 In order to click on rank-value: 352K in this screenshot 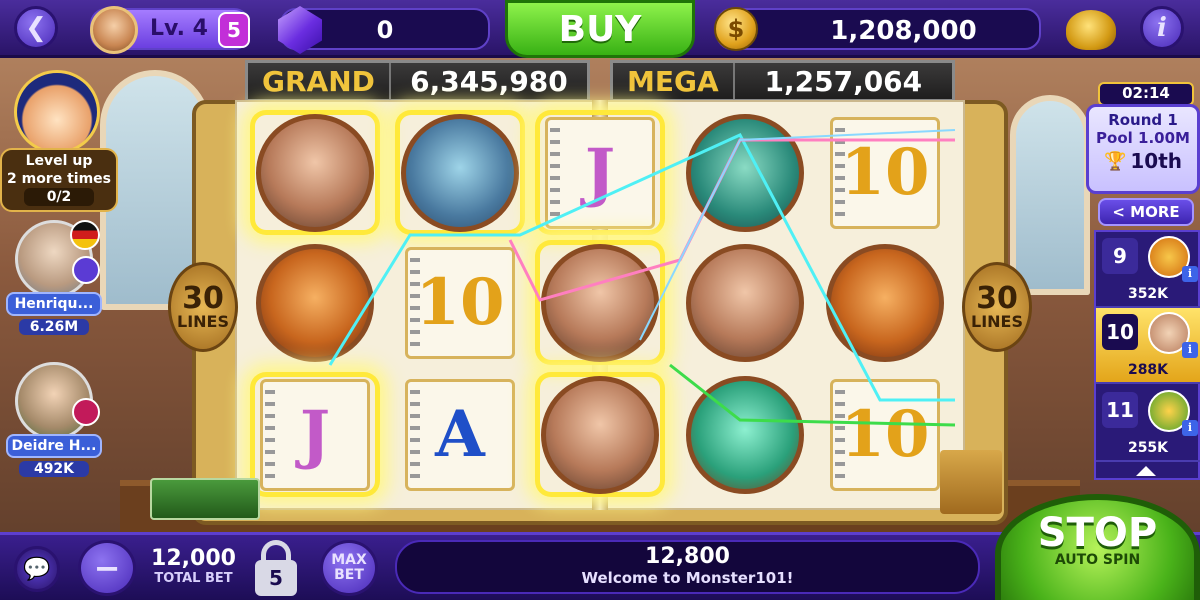, I will do `click(1148, 294)`.